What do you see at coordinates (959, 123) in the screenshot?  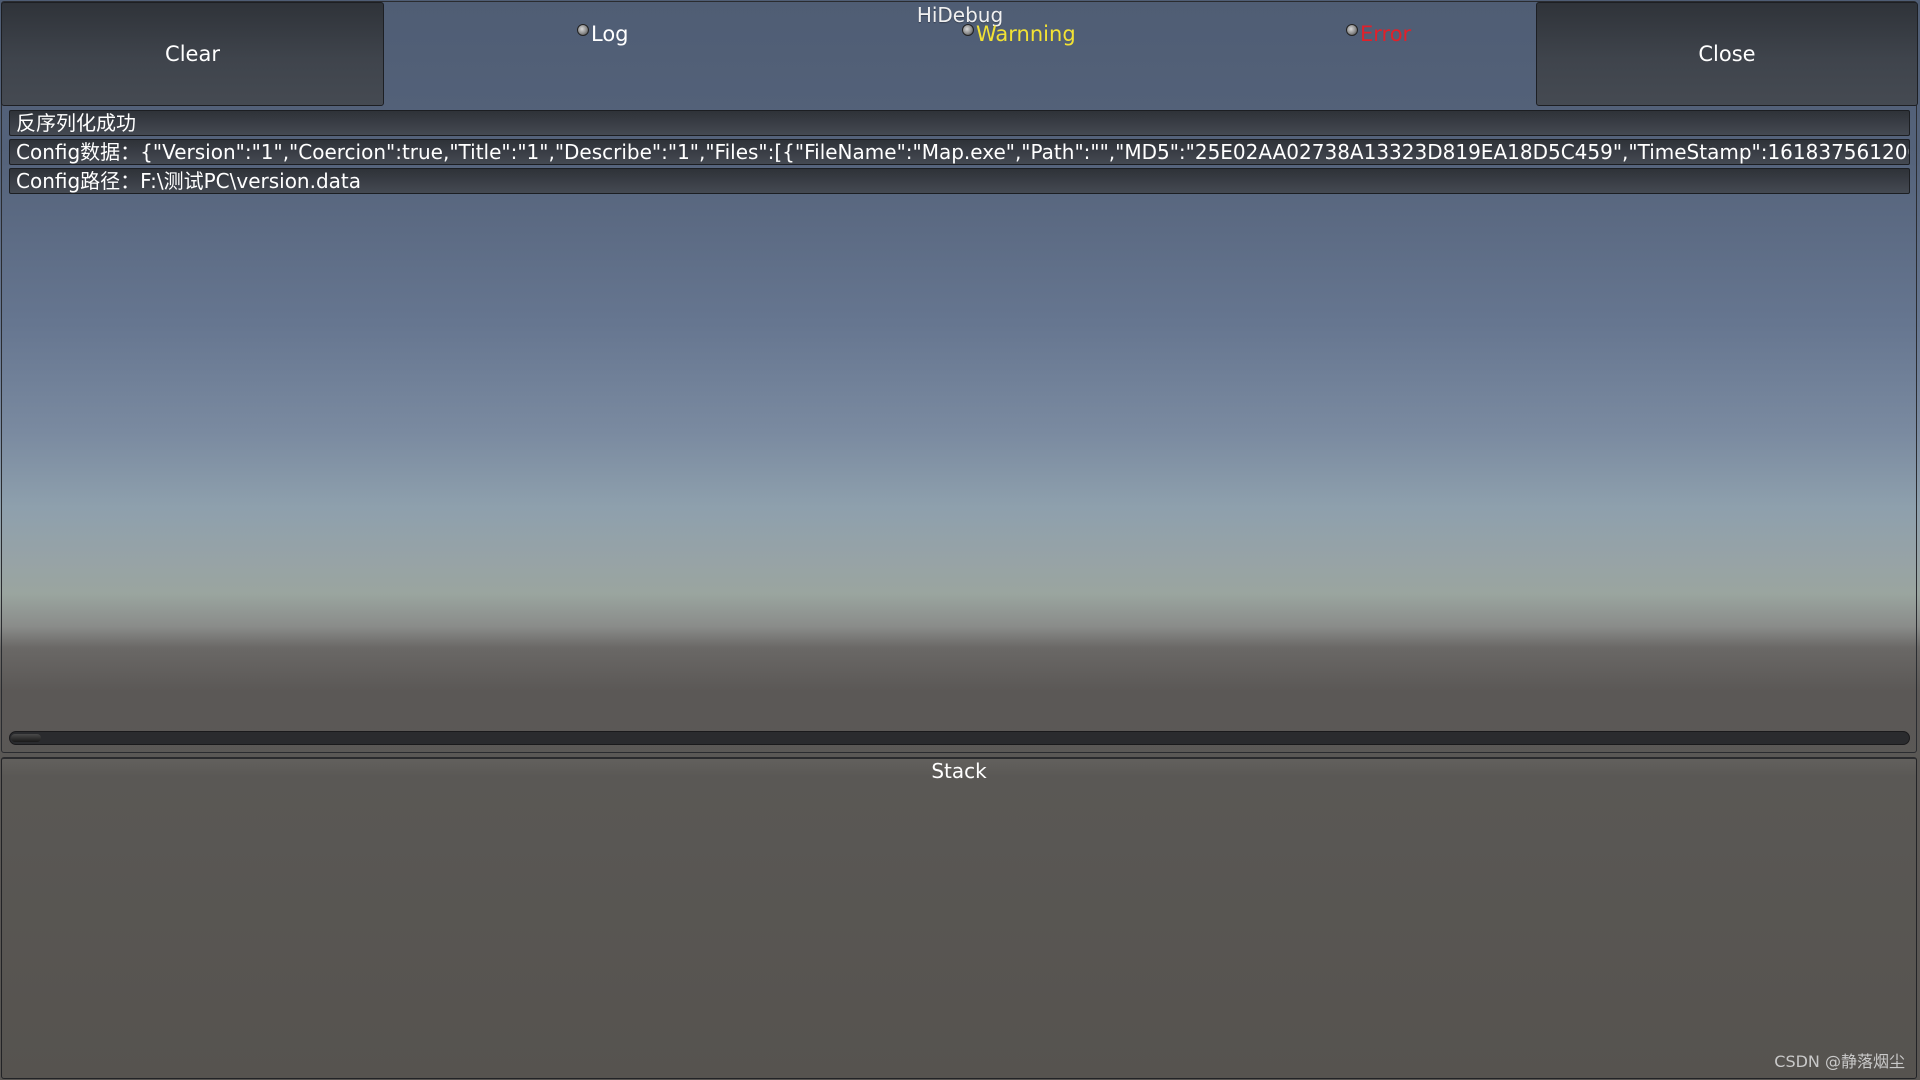 I see `log-entry: 反序列化成功` at bounding box center [959, 123].